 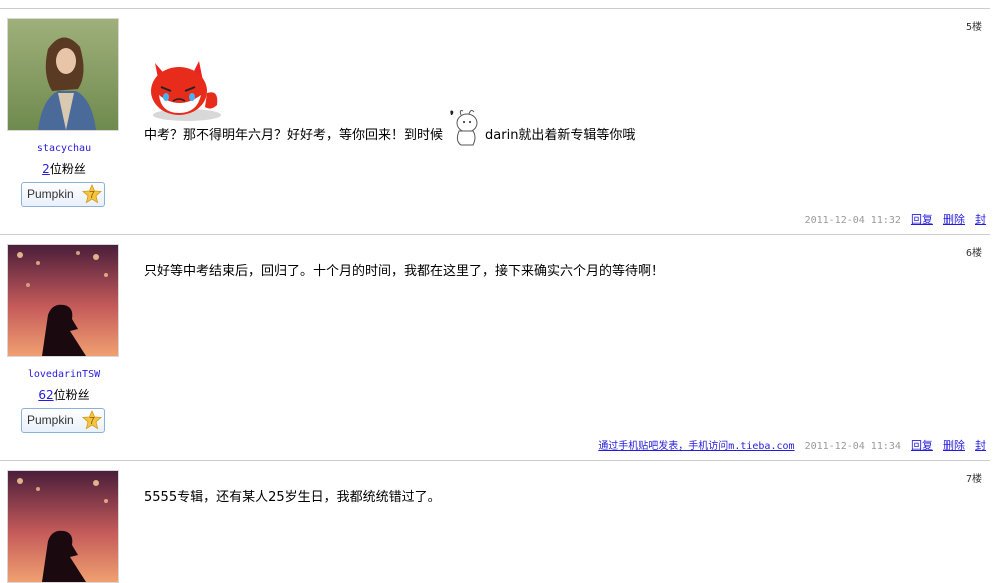 I want to click on post-content: 5555专辑，还有某人25岁生日，我都统统错过了。, so click(x=292, y=497).